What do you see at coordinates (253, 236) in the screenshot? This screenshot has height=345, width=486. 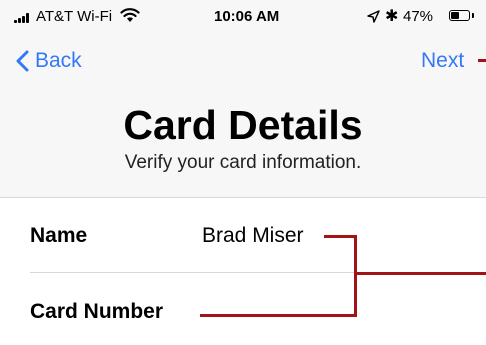 I see `name-field: Brad Miser` at bounding box center [253, 236].